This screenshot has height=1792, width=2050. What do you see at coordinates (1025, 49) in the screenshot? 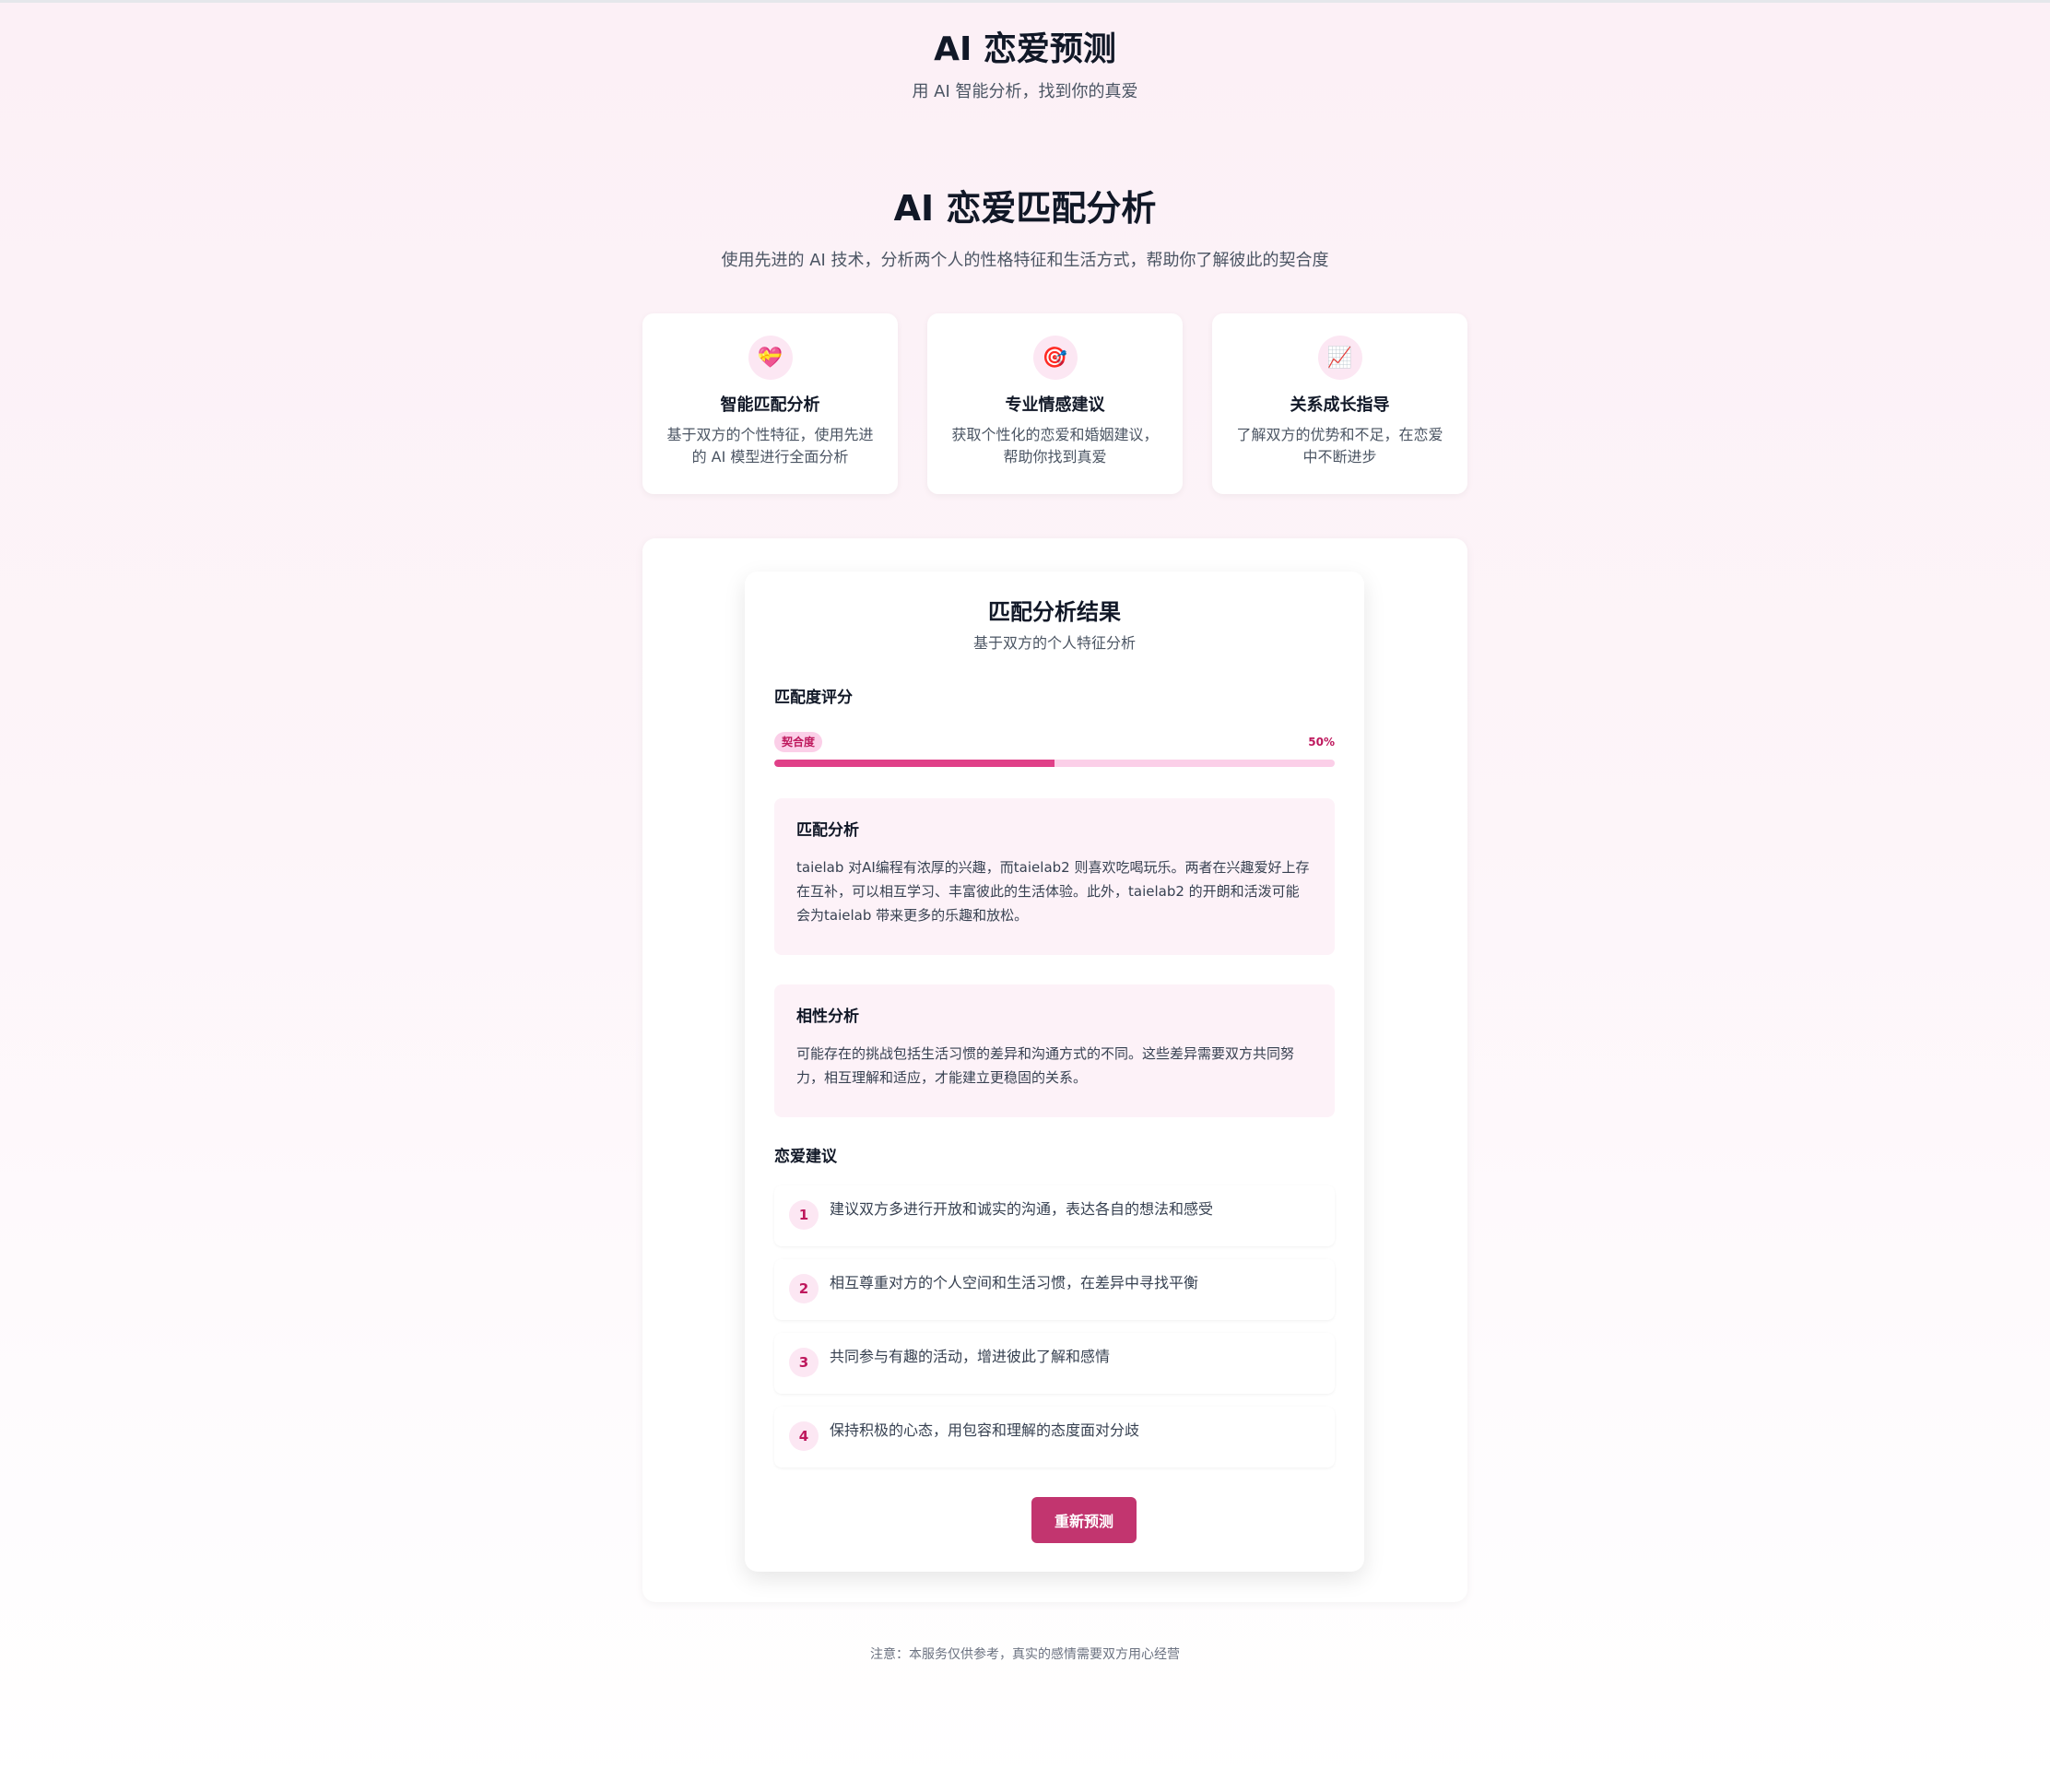
I see `site-title: AI 恋爱预测` at bounding box center [1025, 49].